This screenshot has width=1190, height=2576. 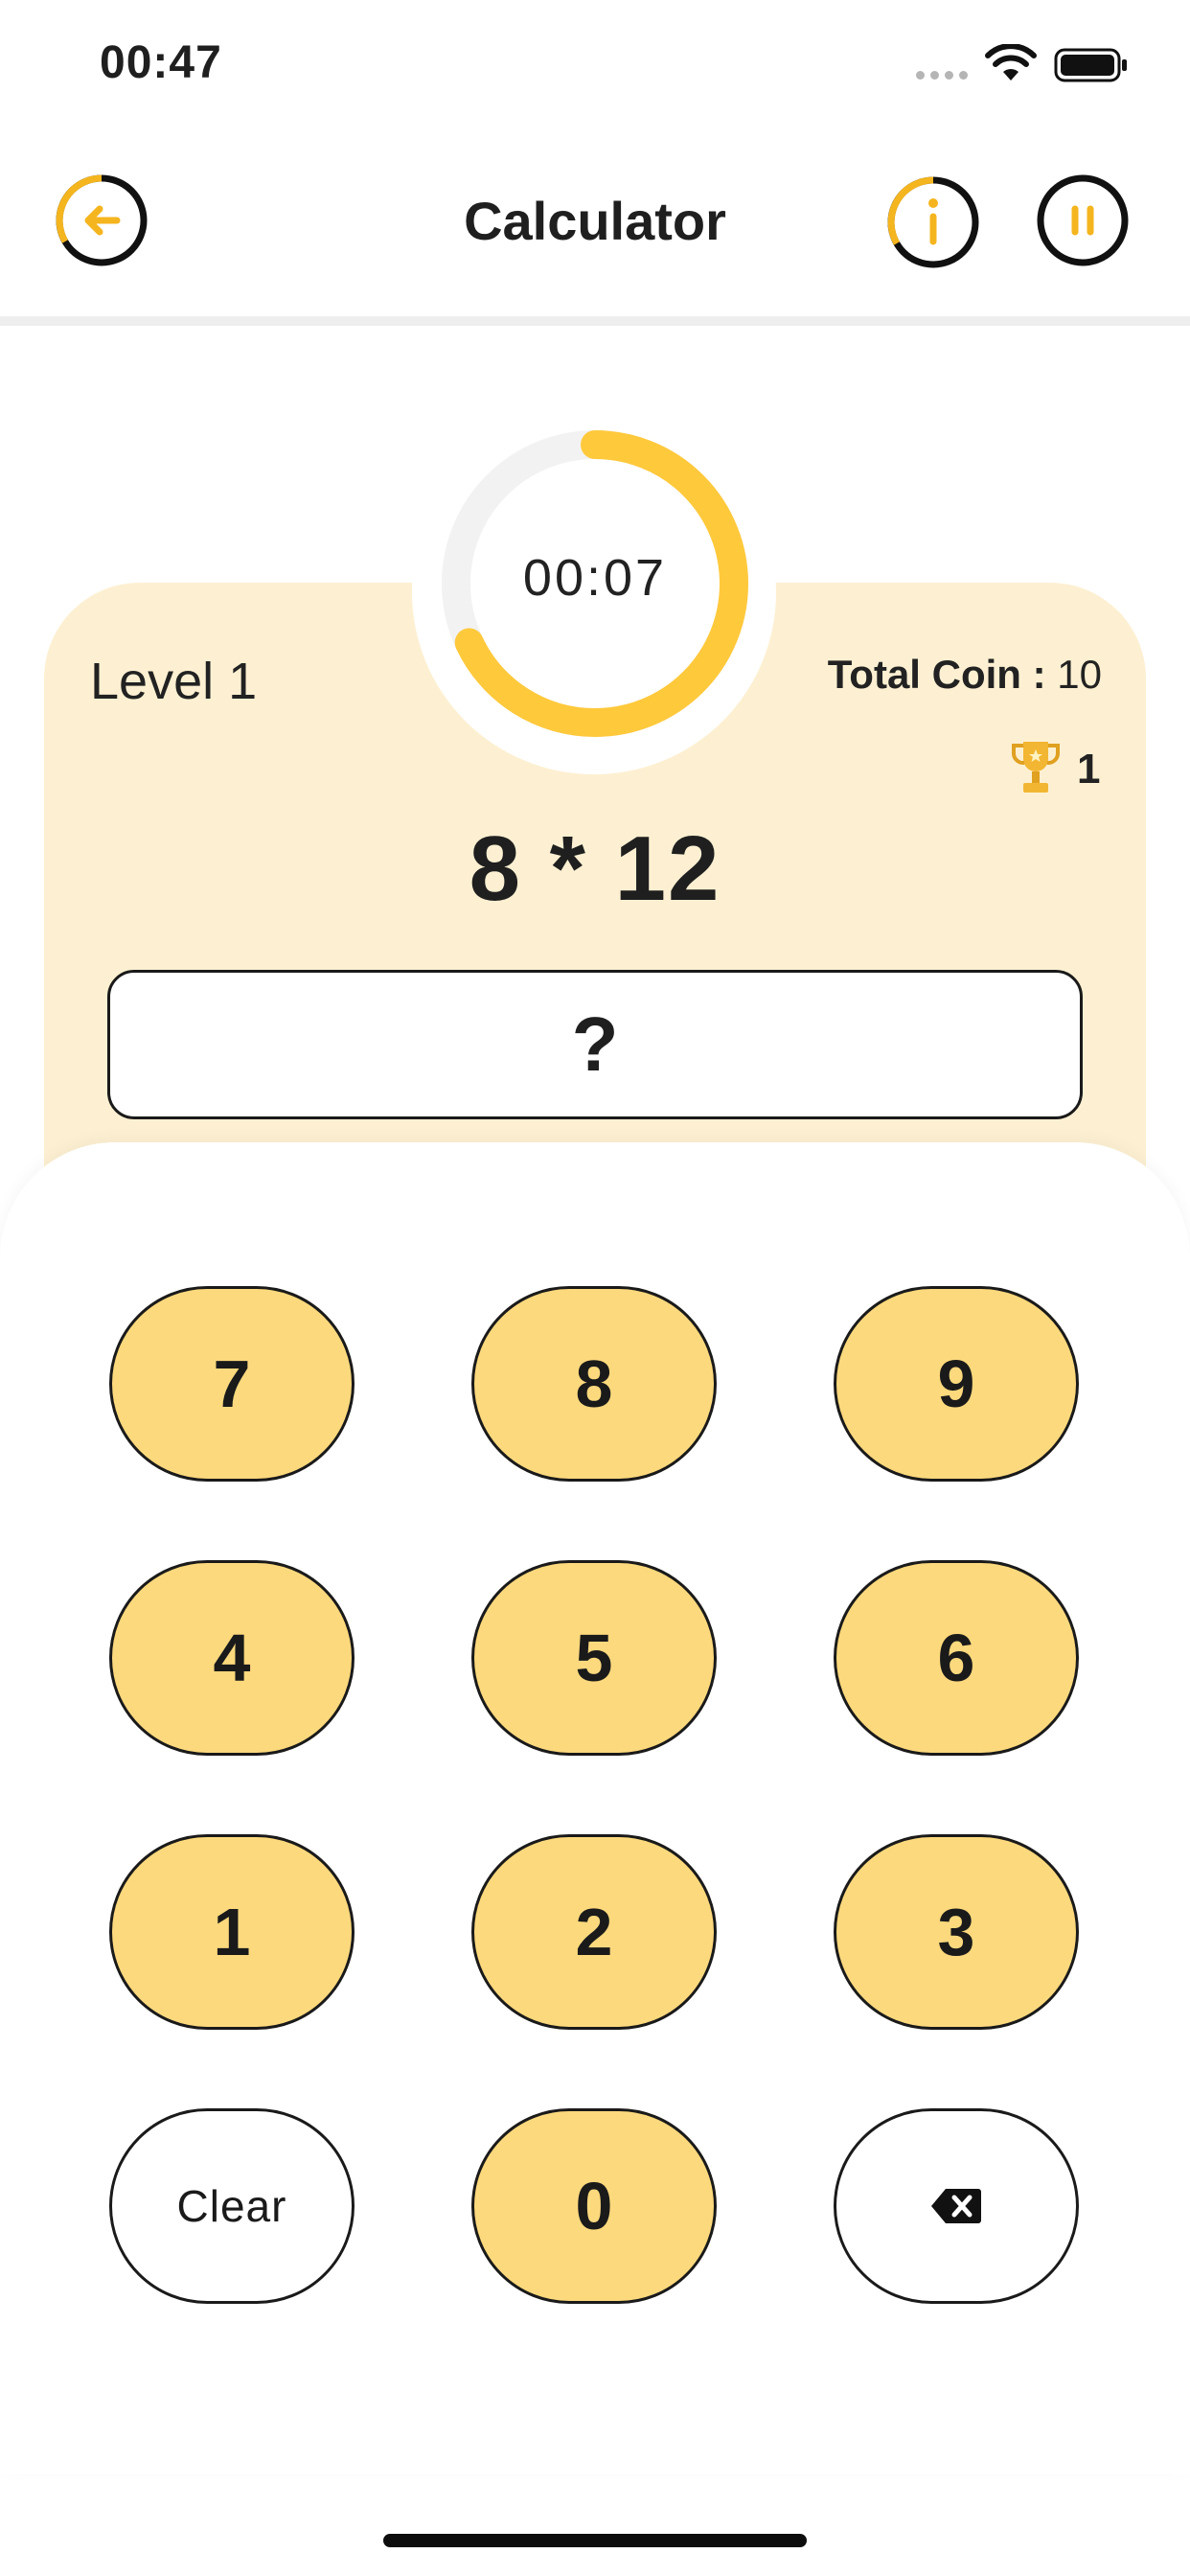 I want to click on backspace-button, so click(x=957, y=2206).